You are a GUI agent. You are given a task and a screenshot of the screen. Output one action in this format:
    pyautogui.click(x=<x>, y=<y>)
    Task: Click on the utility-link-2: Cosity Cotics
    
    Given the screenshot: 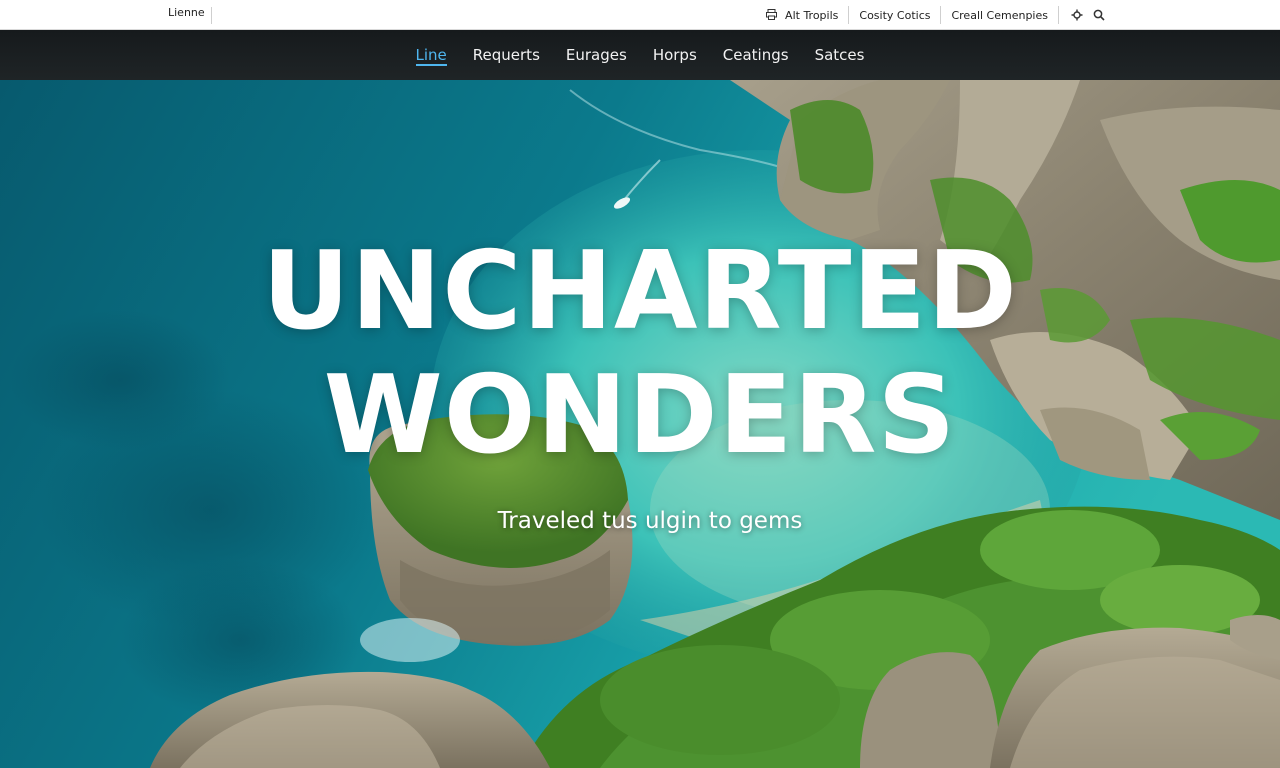 What is the action you would take?
    pyautogui.click(x=894, y=15)
    